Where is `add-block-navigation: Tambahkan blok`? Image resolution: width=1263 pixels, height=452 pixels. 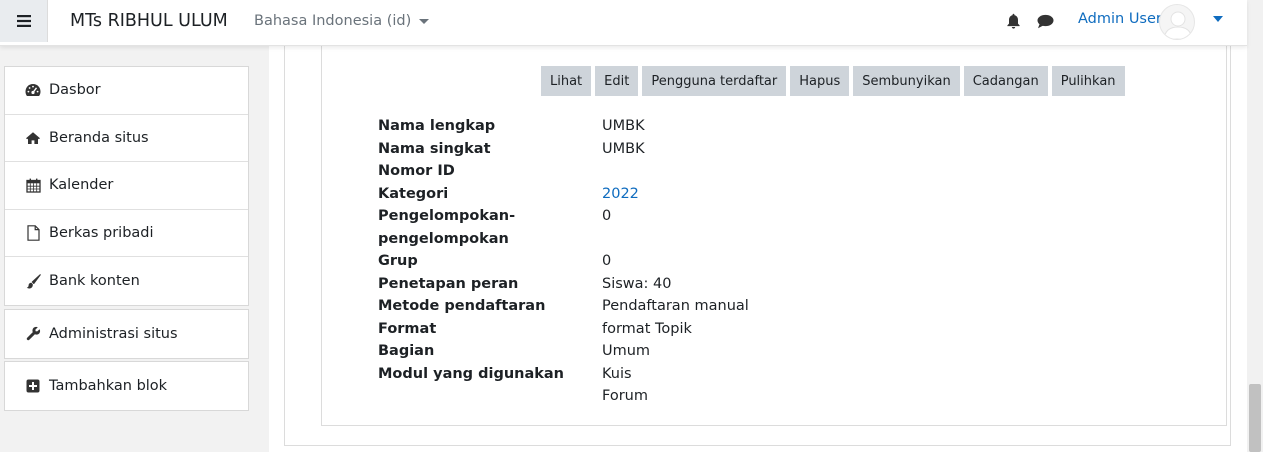 add-block-navigation: Tambahkan blok is located at coordinates (126, 386).